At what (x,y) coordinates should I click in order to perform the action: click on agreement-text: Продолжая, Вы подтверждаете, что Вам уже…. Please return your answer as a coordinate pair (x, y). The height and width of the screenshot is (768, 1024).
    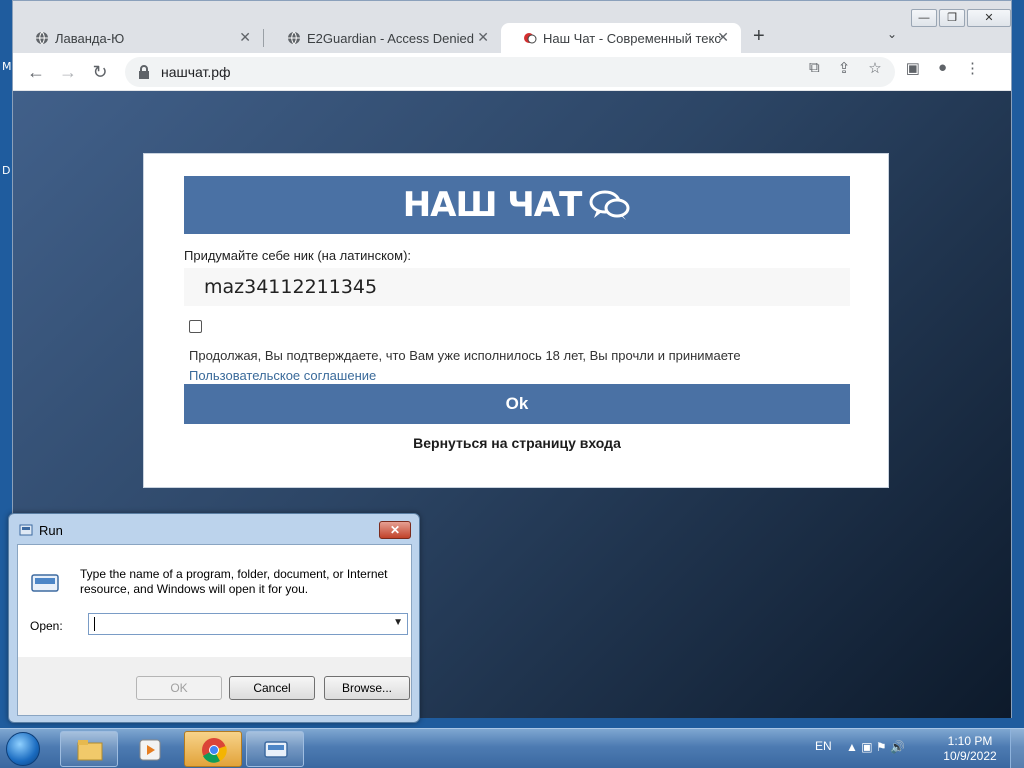
    Looking at the image, I should click on (514, 366).